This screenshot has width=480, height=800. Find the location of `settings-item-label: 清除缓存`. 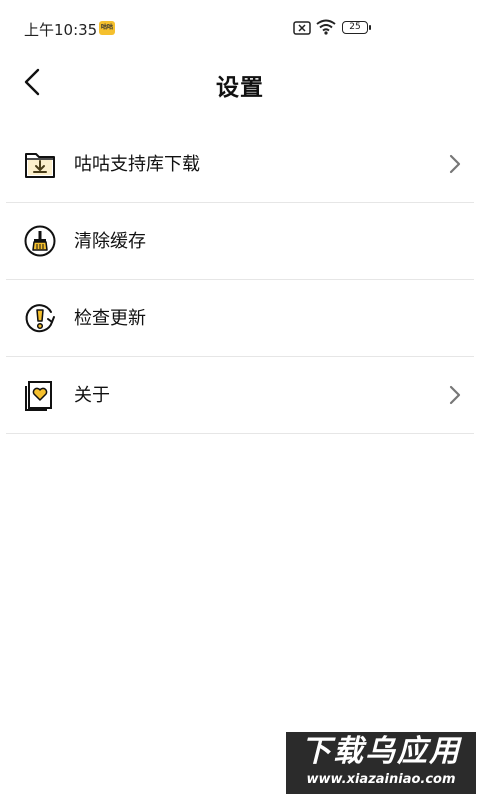

settings-item-label: 清除缓存 is located at coordinates (110, 241).